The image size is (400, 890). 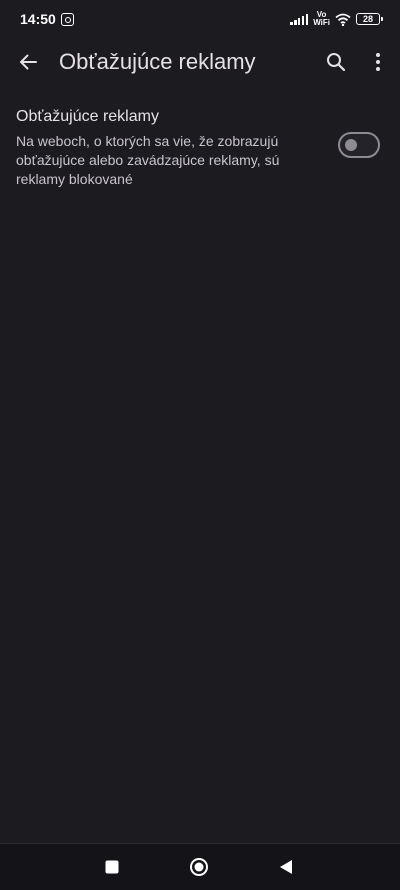 I want to click on top-app-bar: Obťažujúce reklamy, so click(x=200, y=62).